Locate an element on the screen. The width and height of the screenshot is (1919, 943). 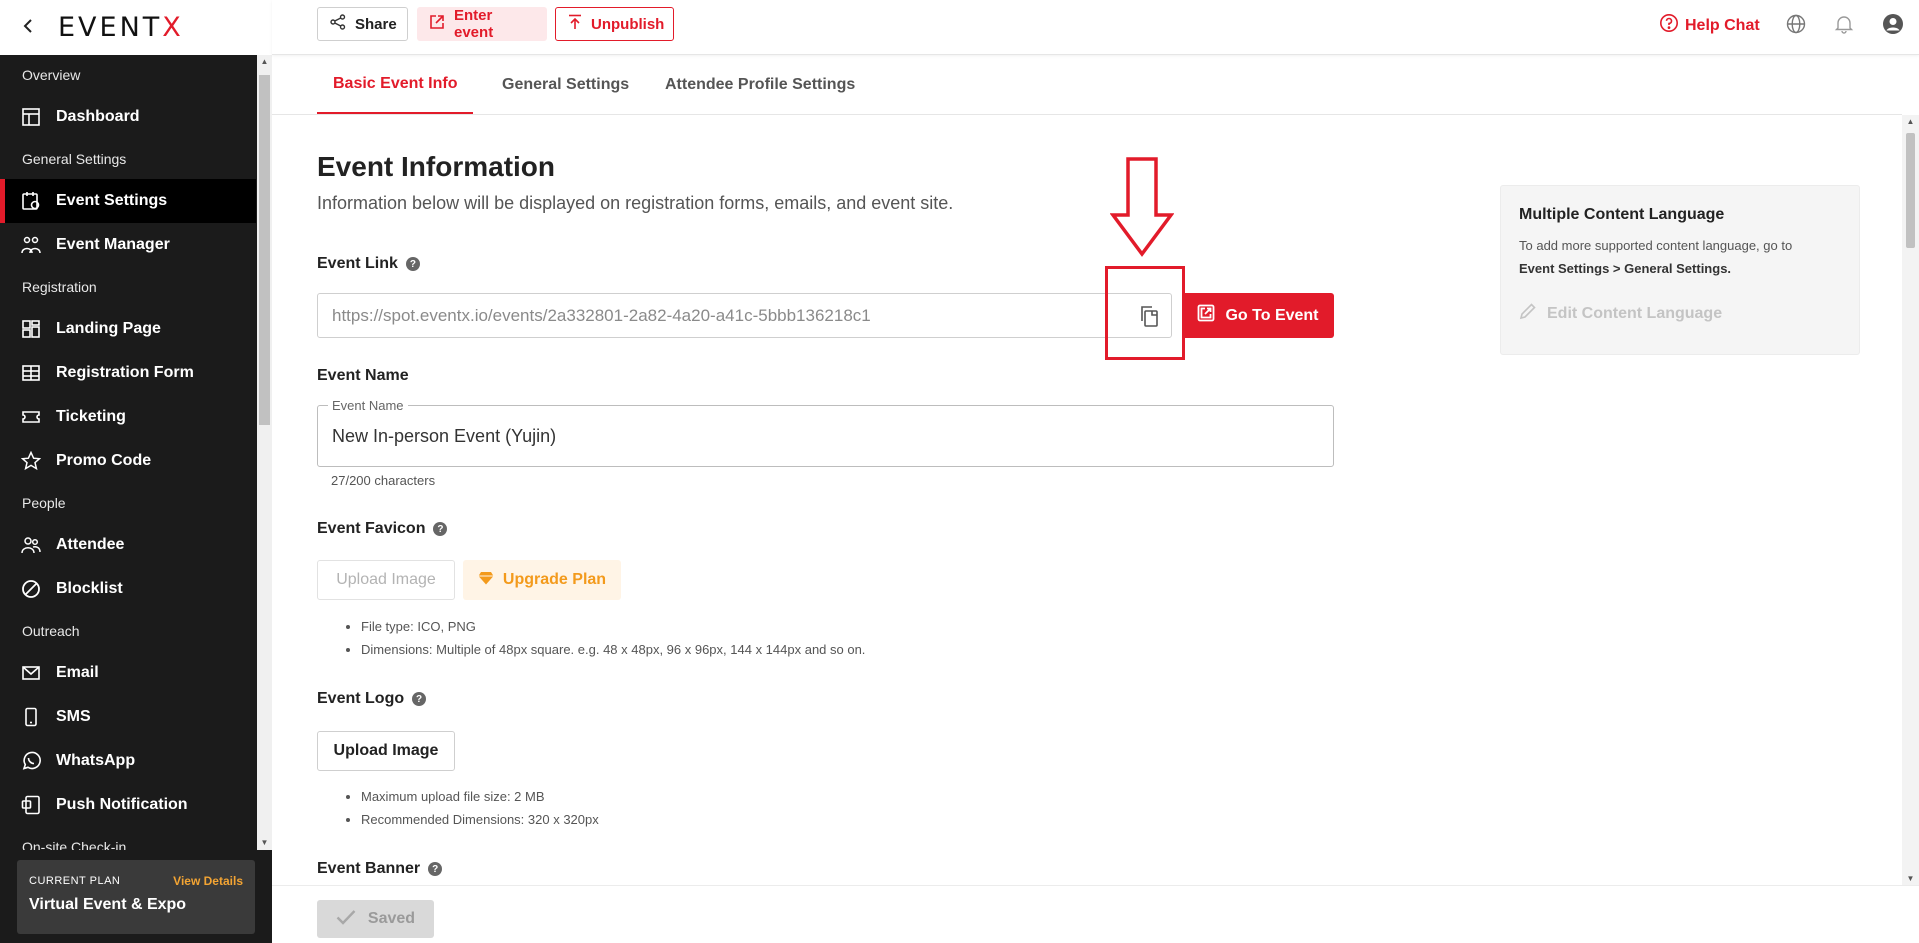
favicon-upload-button: Upload Image is located at coordinates (386, 580).